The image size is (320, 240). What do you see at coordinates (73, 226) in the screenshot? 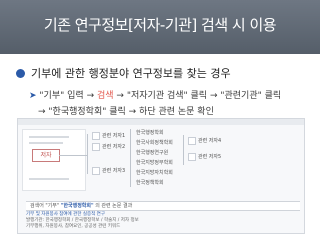
I see `result-snippet: 기부행위, 자원봉사, 참여요인, 공공성 관련 키워드` at bounding box center [73, 226].